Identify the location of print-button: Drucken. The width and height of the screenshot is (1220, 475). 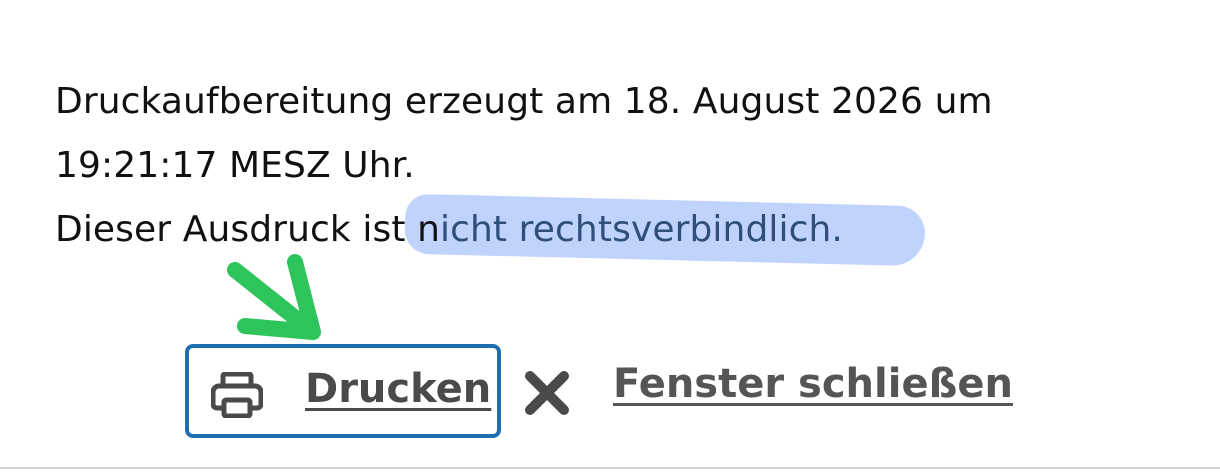
(343, 391).